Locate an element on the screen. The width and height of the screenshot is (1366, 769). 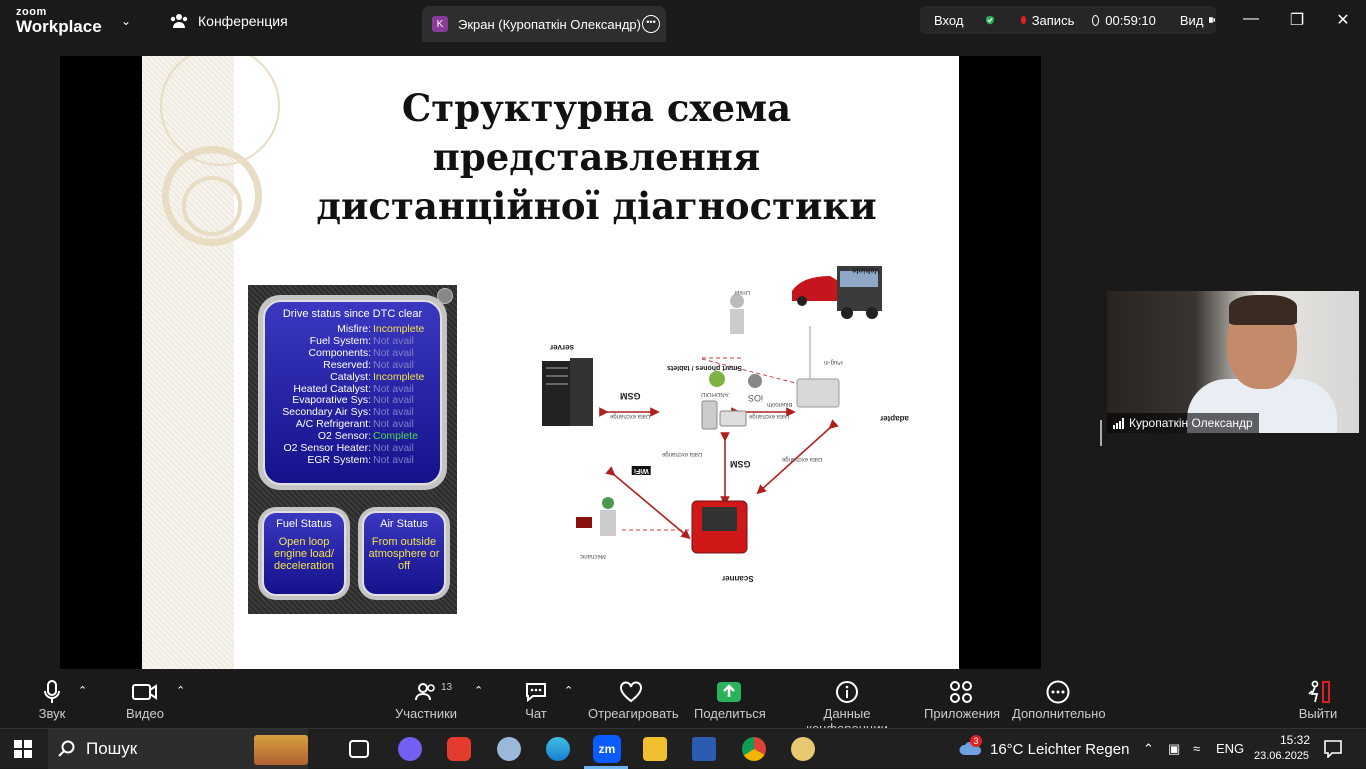
search-placeholder: Пошук is located at coordinates (112, 748).